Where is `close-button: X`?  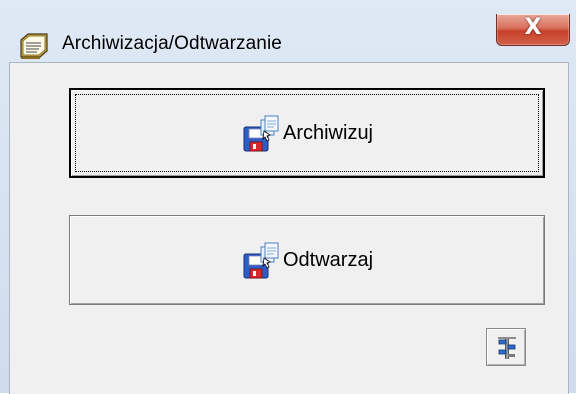 close-button: X is located at coordinates (533, 30).